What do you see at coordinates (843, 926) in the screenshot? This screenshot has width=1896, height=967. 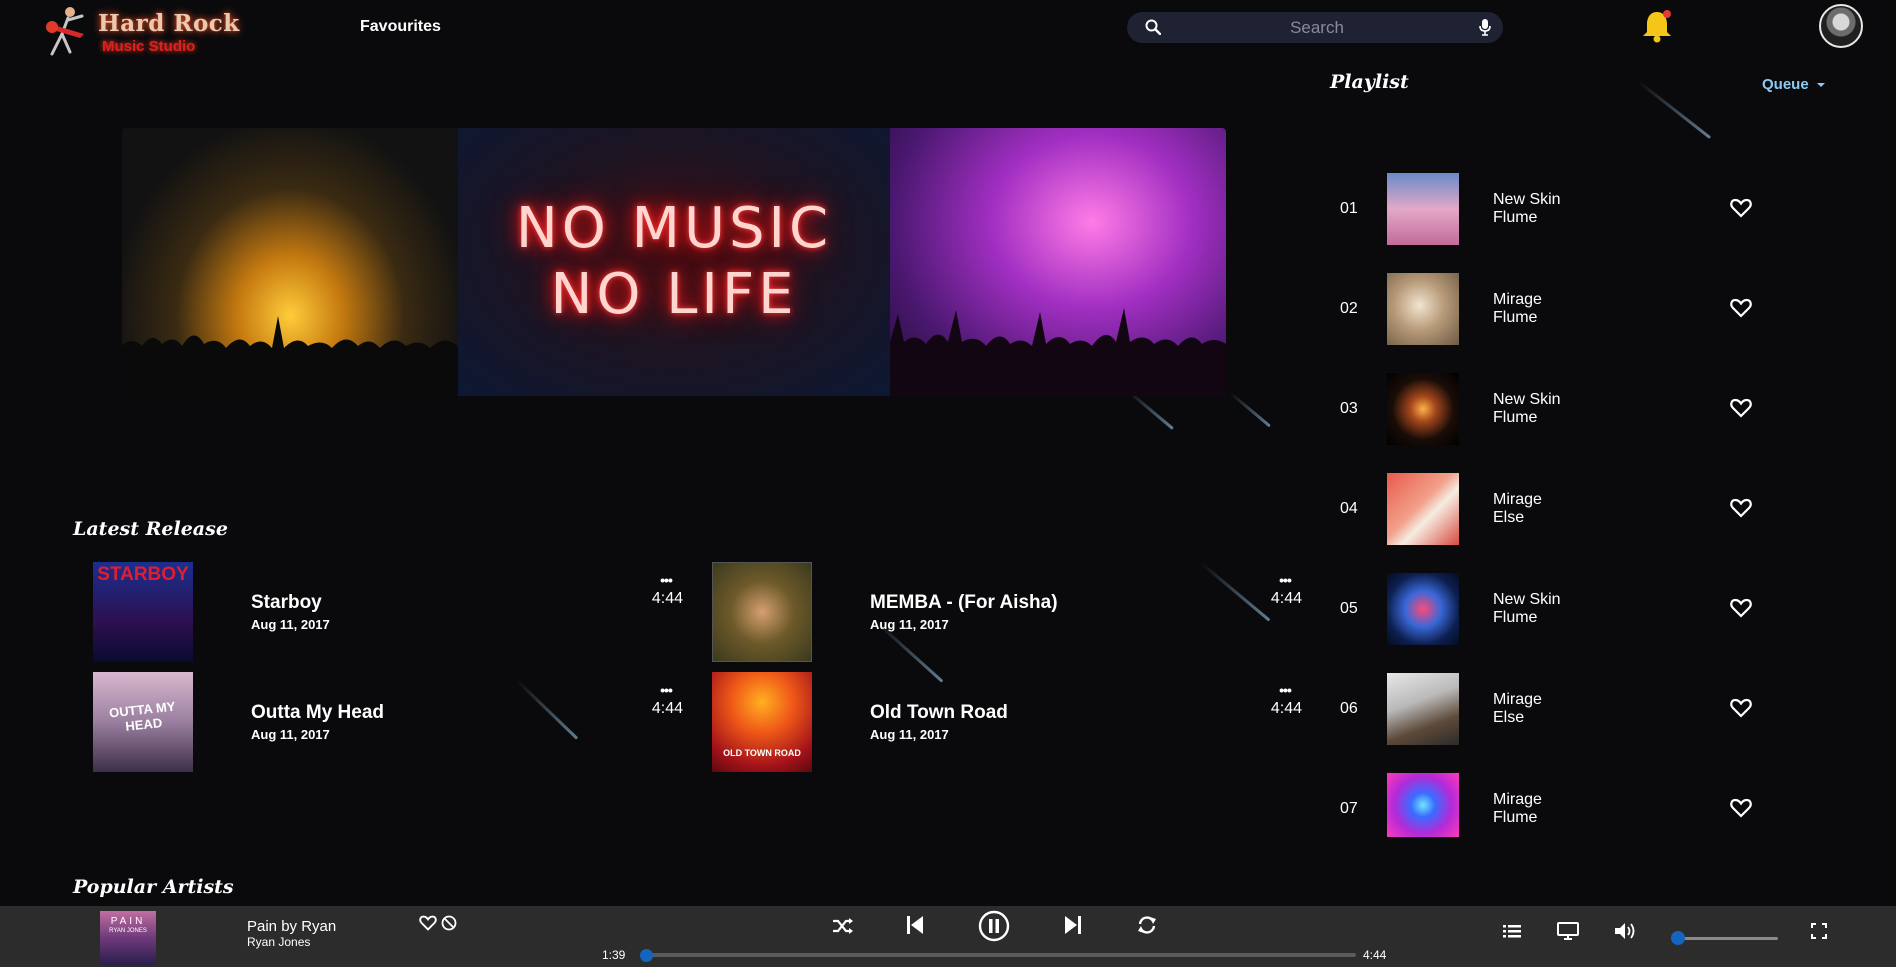 I see `shuffle-icon` at bounding box center [843, 926].